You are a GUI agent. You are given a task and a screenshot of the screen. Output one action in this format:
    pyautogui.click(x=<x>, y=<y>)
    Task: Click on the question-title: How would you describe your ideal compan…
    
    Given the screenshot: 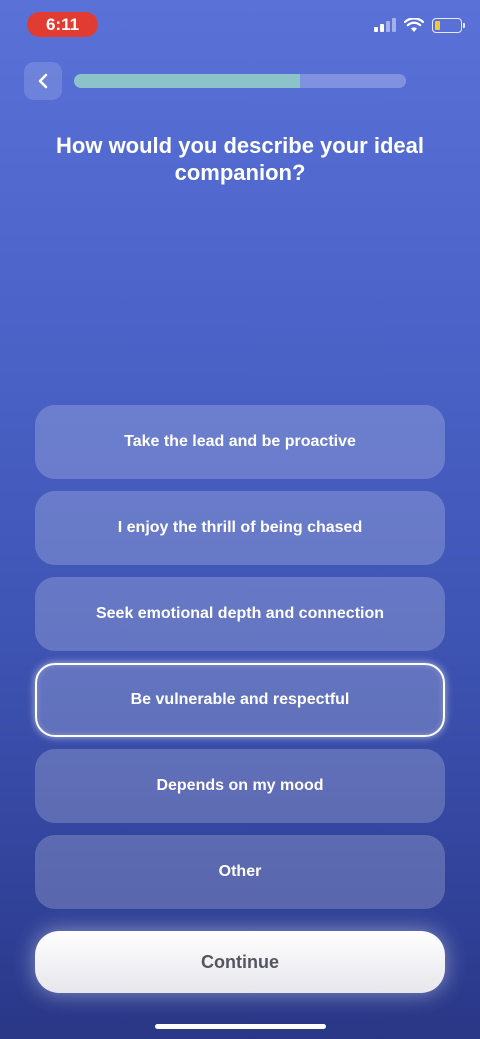 What is the action you would take?
    pyautogui.click(x=240, y=159)
    